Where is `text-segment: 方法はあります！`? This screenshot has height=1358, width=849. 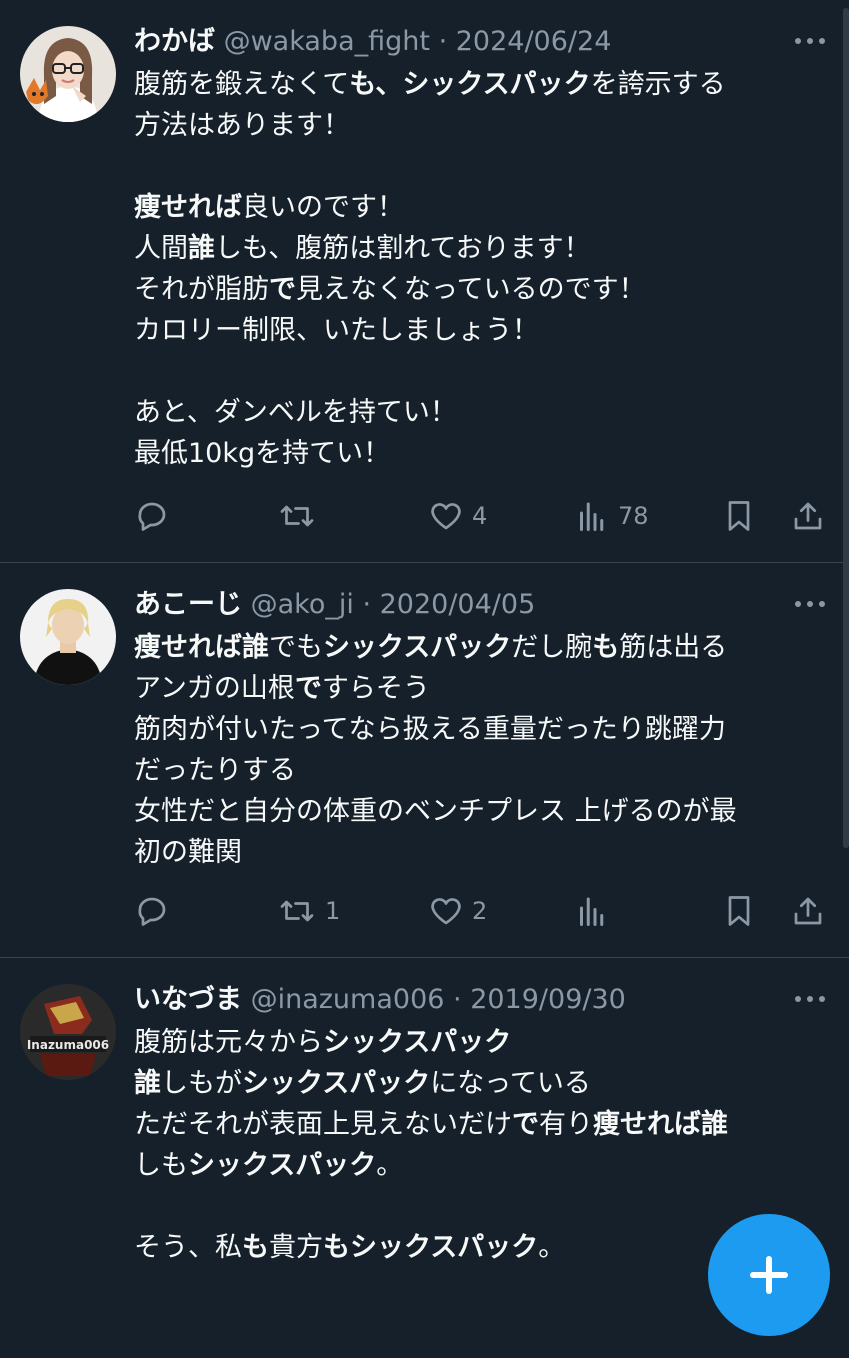 text-segment: 方法はあります！ is located at coordinates (242, 125).